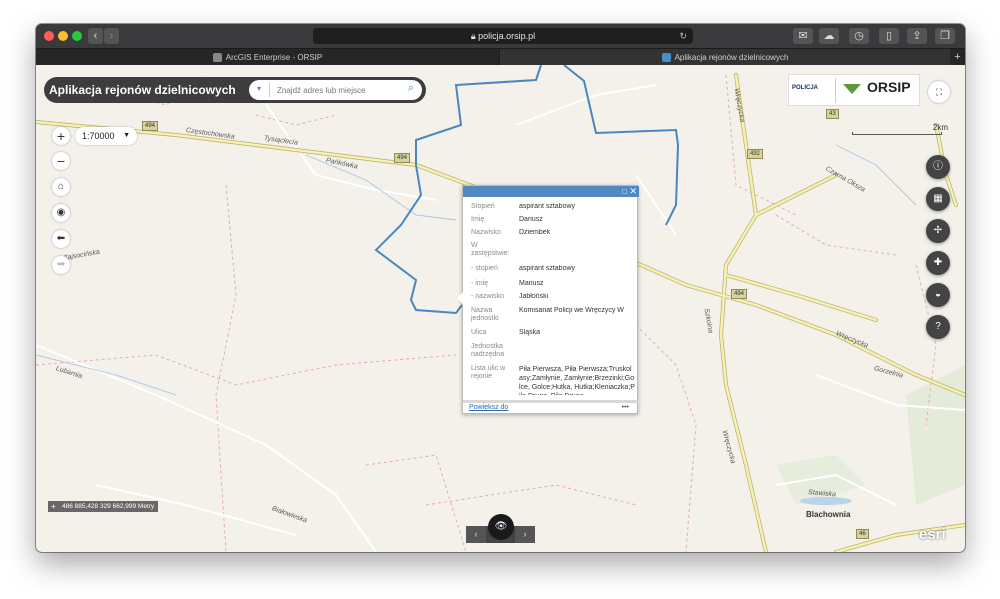 Image resolution: width=1000 pixels, height=599 pixels. Describe the element at coordinates (259, 88) in the screenshot. I see `search-source-dropdown-icon: ▾` at that location.